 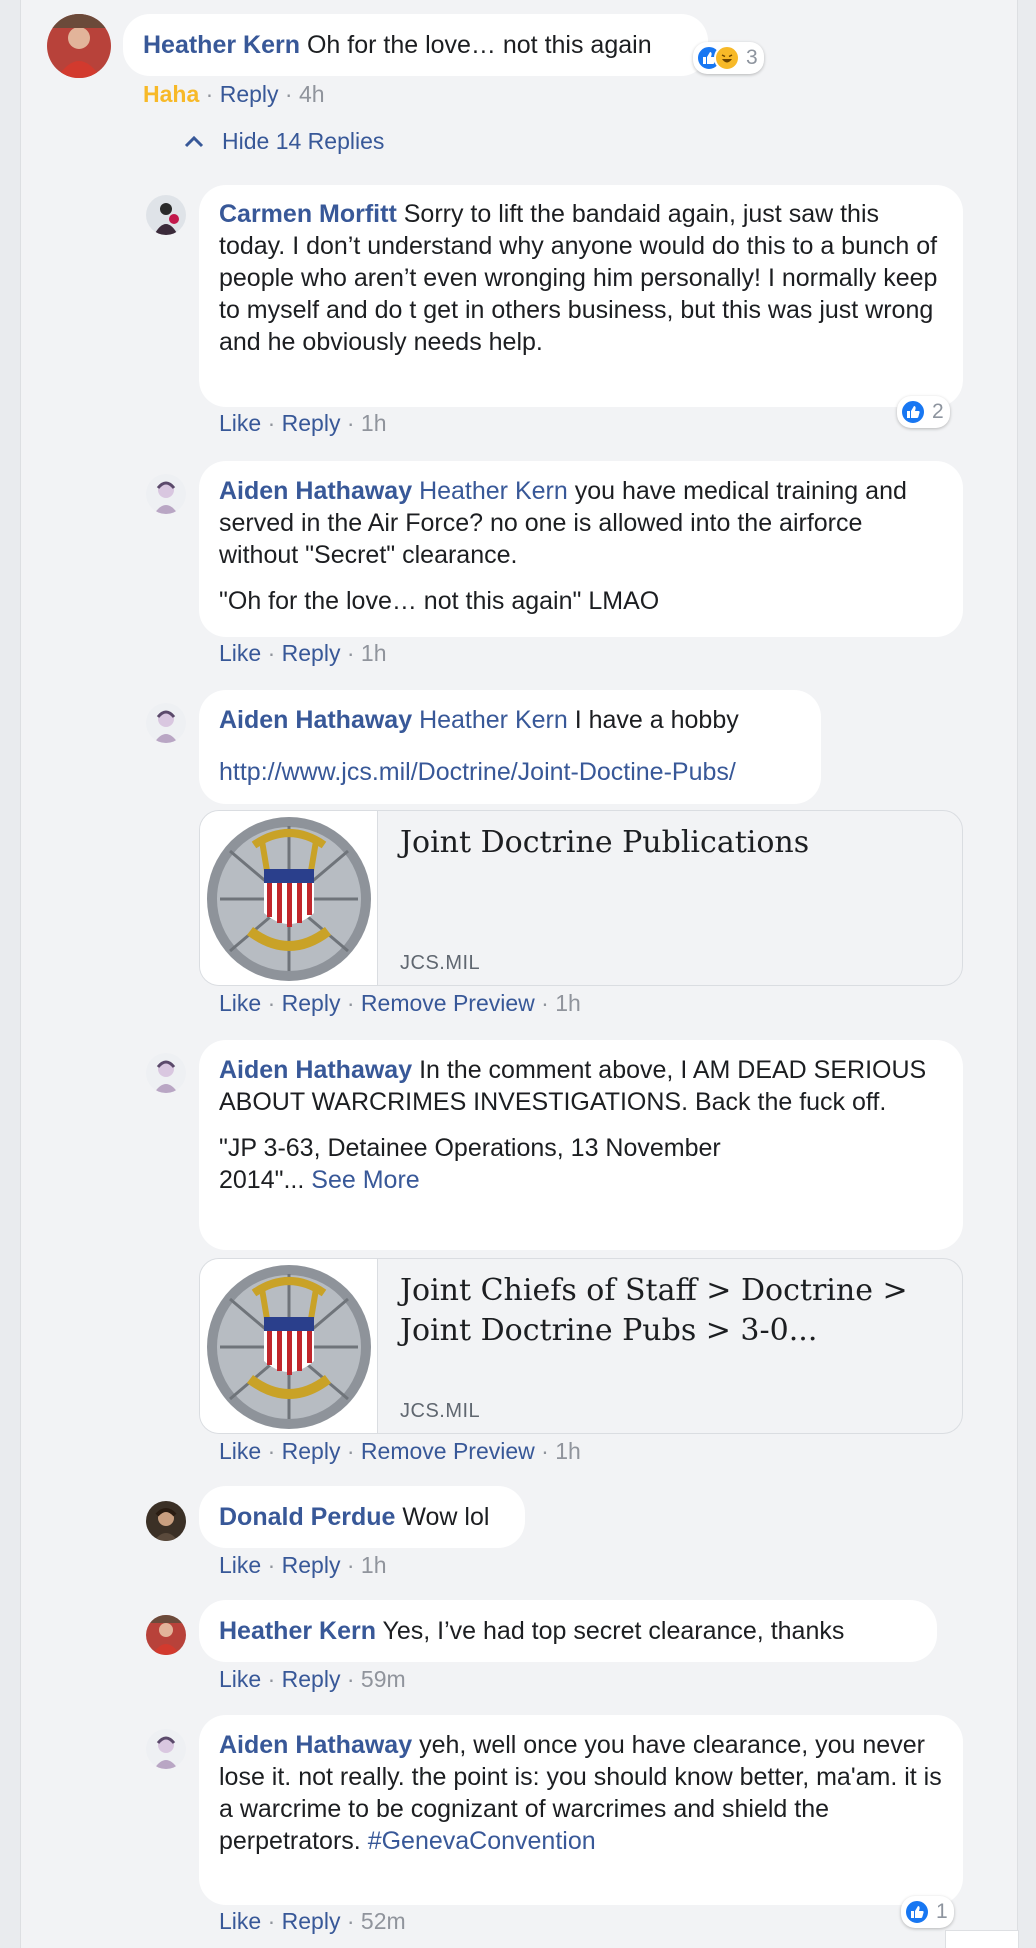 I want to click on haha-reaction-label: Haha, so click(x=171, y=94).